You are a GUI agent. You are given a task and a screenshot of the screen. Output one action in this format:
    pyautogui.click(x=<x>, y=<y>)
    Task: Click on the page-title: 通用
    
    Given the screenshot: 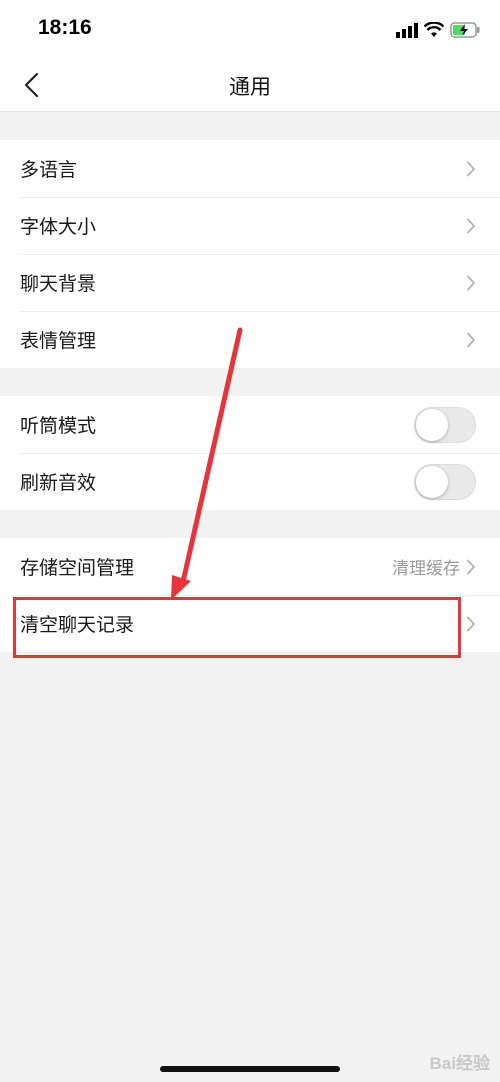 What is the action you would take?
    pyautogui.click(x=250, y=87)
    